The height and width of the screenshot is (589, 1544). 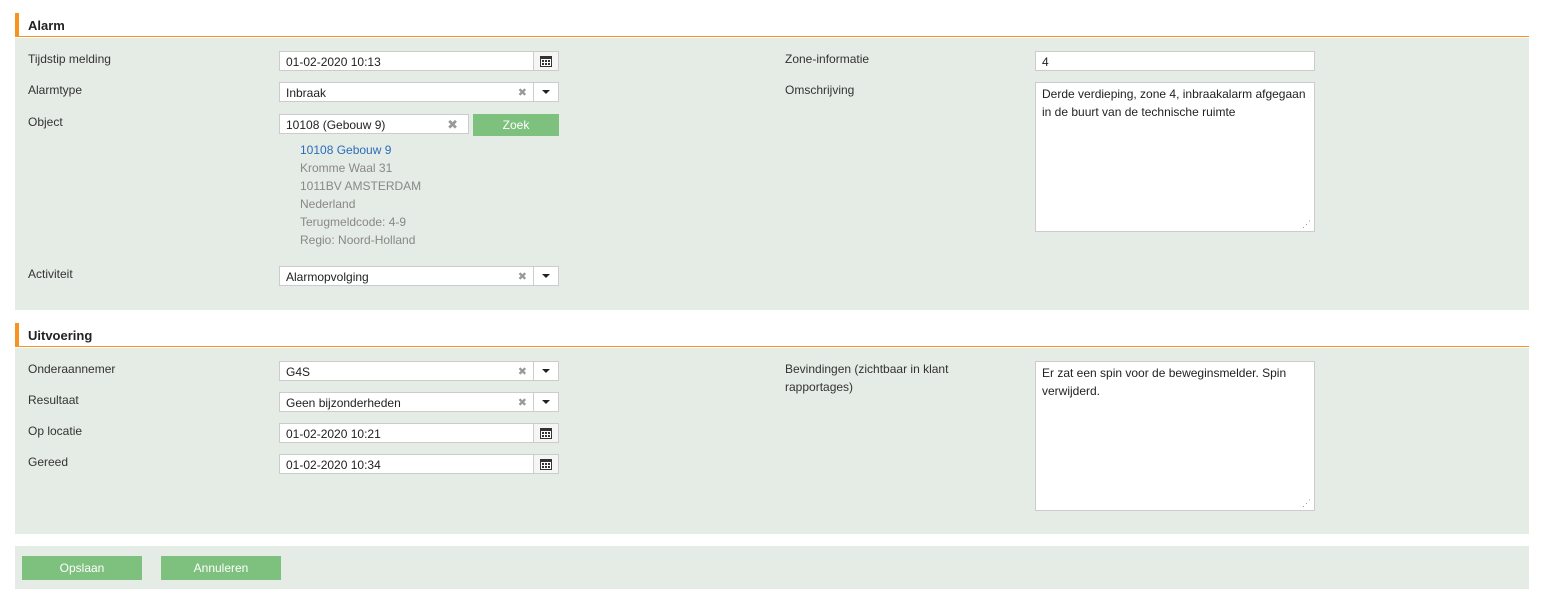 What do you see at coordinates (327, 277) in the screenshot?
I see `activiteit-value: Alarmopvolging` at bounding box center [327, 277].